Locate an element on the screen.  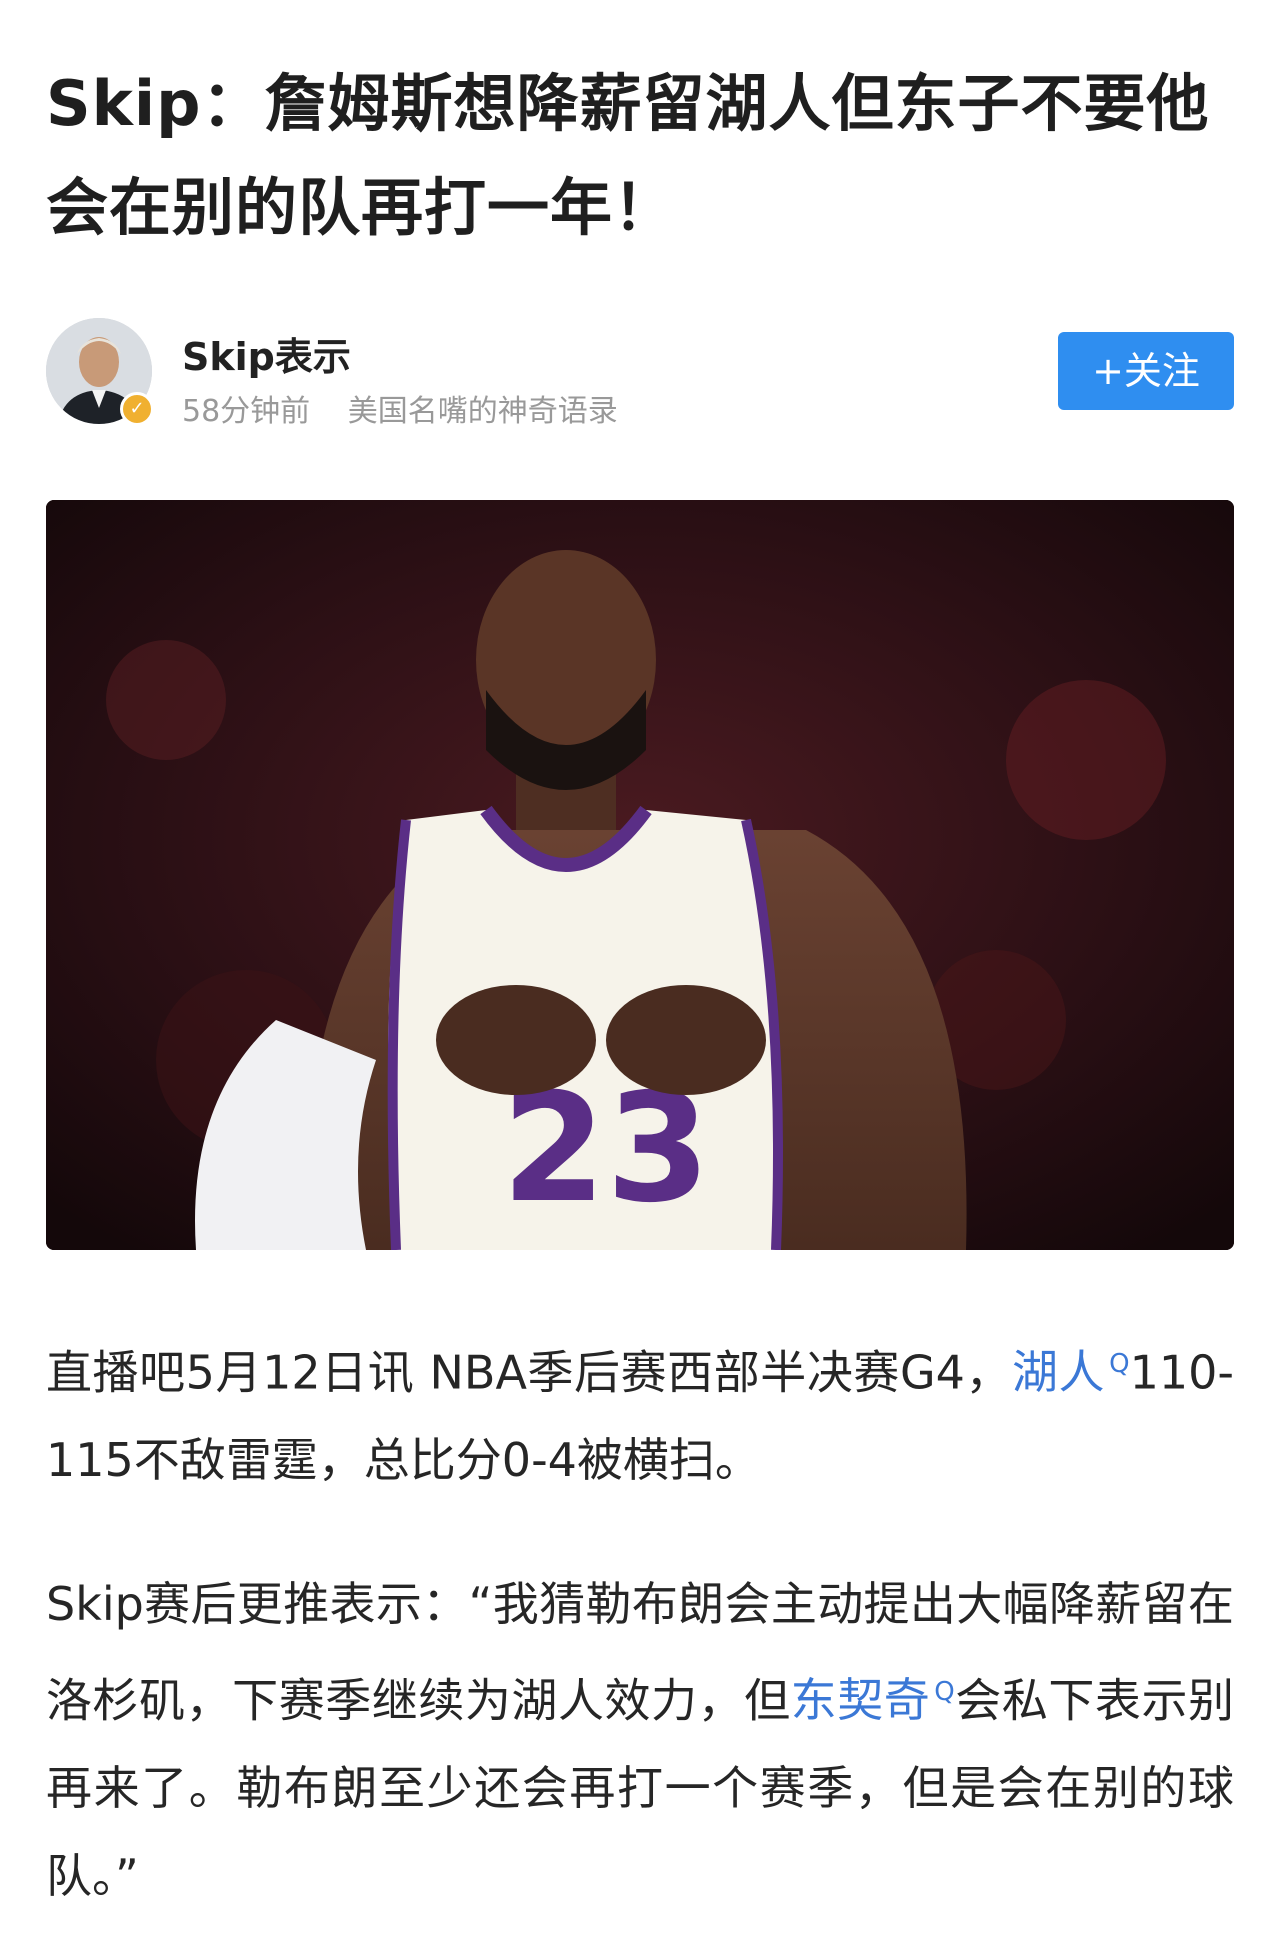
topic-link-label: 湖人 is located at coordinates (1058, 1372).